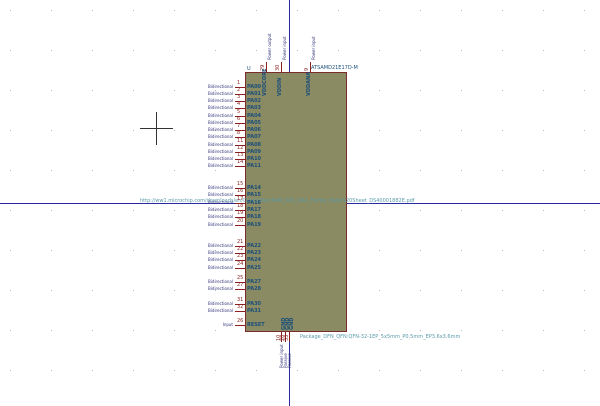 The width and height of the screenshot is (600, 406). Describe the element at coordinates (239, 126) in the screenshot. I see `pin-number: 7` at that location.